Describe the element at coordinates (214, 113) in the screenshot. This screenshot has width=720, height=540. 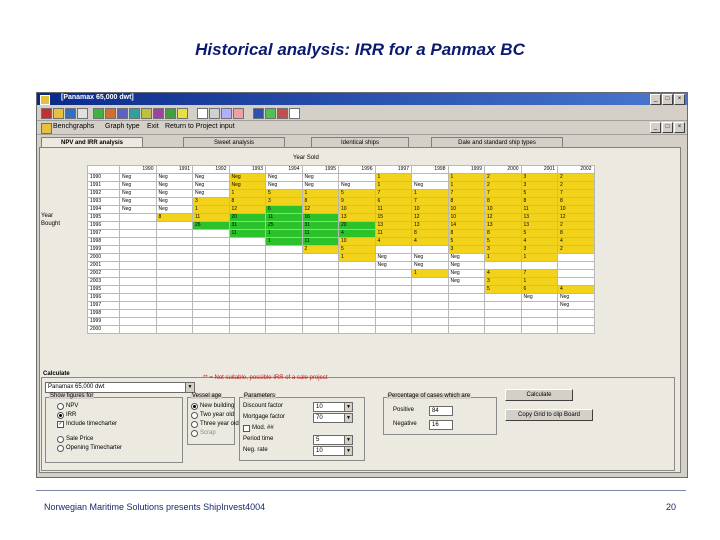
I see `line-icon` at that location.